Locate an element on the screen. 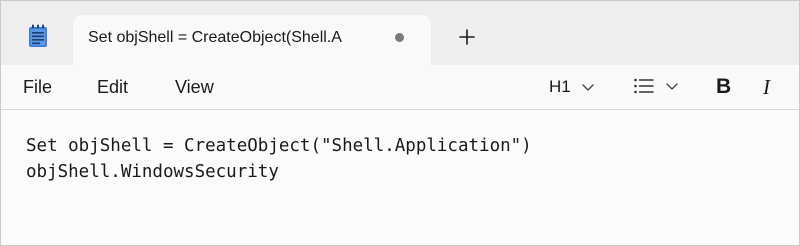  plus-icon is located at coordinates (467, 37).